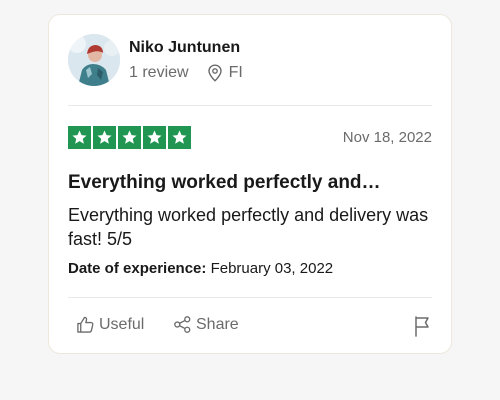 The width and height of the screenshot is (500, 400). I want to click on useful-button: Useful, so click(110, 324).